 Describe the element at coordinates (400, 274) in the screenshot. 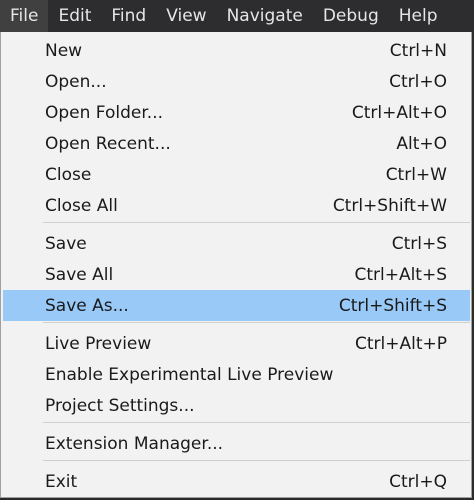

I see `menu-item-shortcut: Ctrl+Alt+S` at that location.